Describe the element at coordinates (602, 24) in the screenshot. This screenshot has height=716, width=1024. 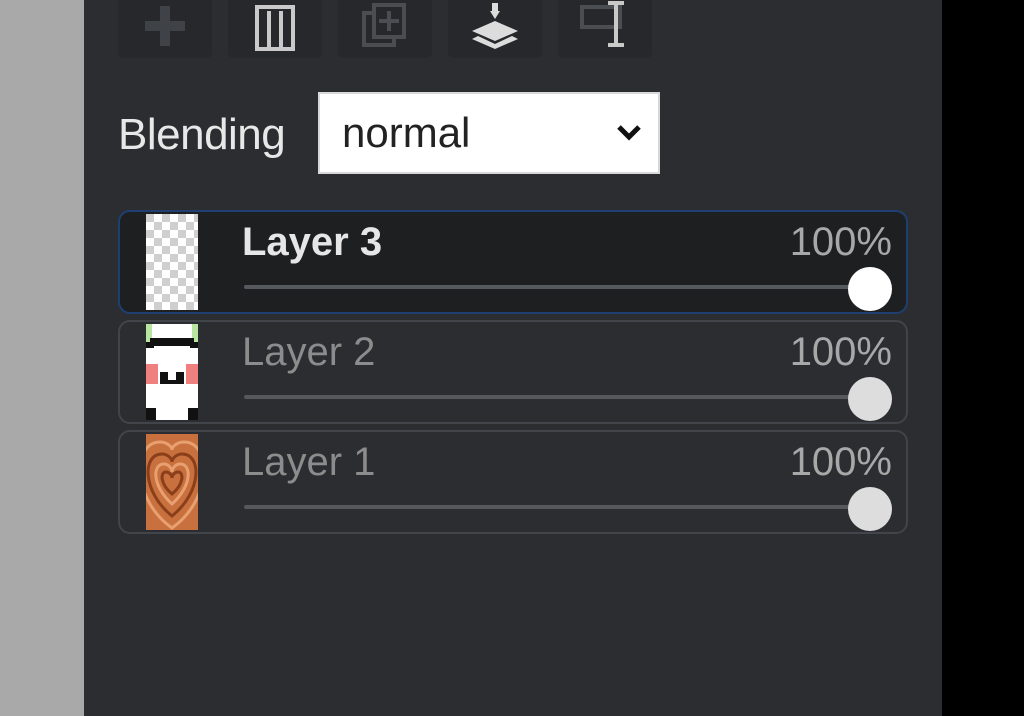
I see `layer-properties-icon` at that location.